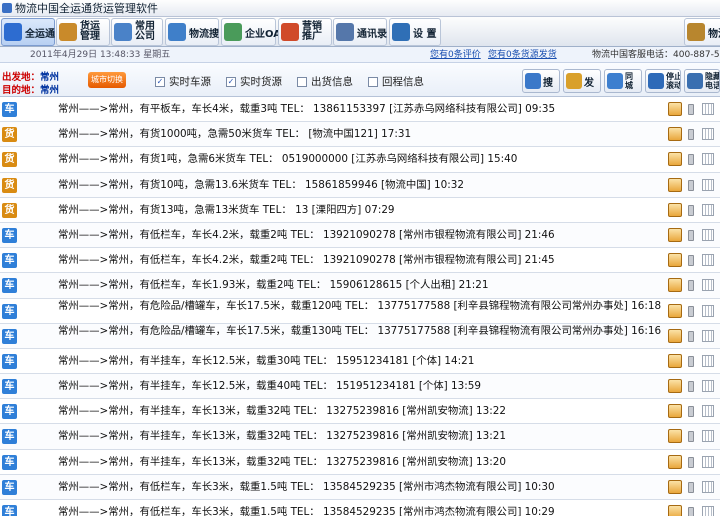 The height and width of the screenshot is (516, 720). I want to click on filter-checkbox-3: 回程信息, so click(396, 81).